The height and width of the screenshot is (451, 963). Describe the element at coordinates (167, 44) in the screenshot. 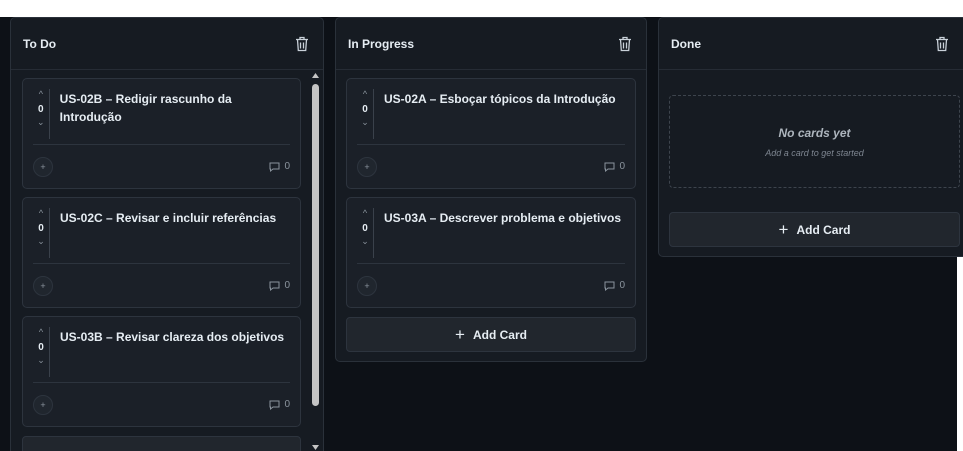

I see `column-header: To Do` at that location.